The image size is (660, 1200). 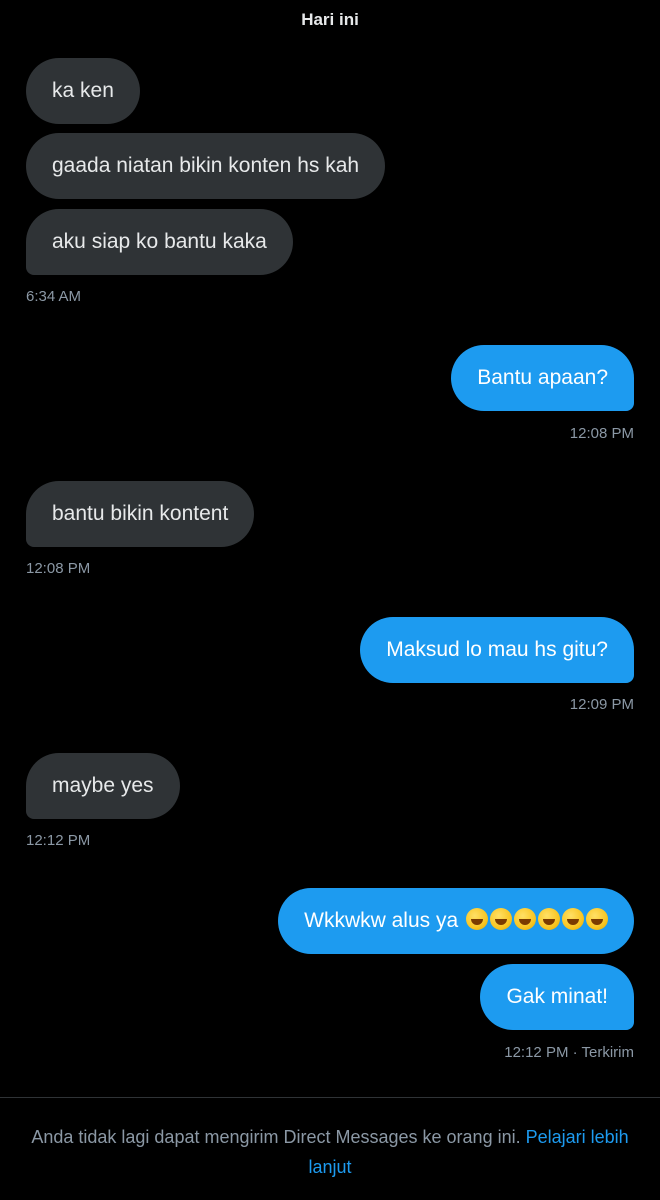 What do you see at coordinates (330, 19) in the screenshot?
I see `date-separator: Hari ini` at bounding box center [330, 19].